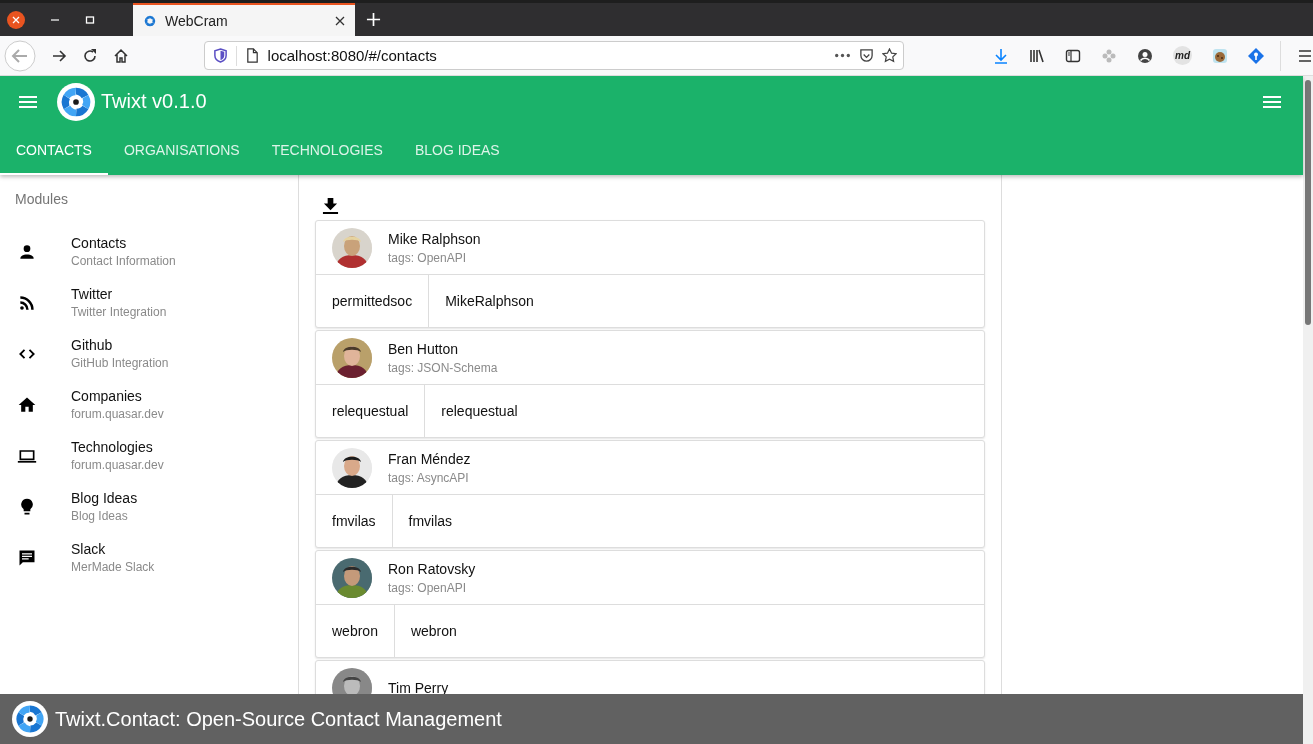  What do you see at coordinates (1182, 55) in the screenshot?
I see `extension-badge: md` at bounding box center [1182, 55].